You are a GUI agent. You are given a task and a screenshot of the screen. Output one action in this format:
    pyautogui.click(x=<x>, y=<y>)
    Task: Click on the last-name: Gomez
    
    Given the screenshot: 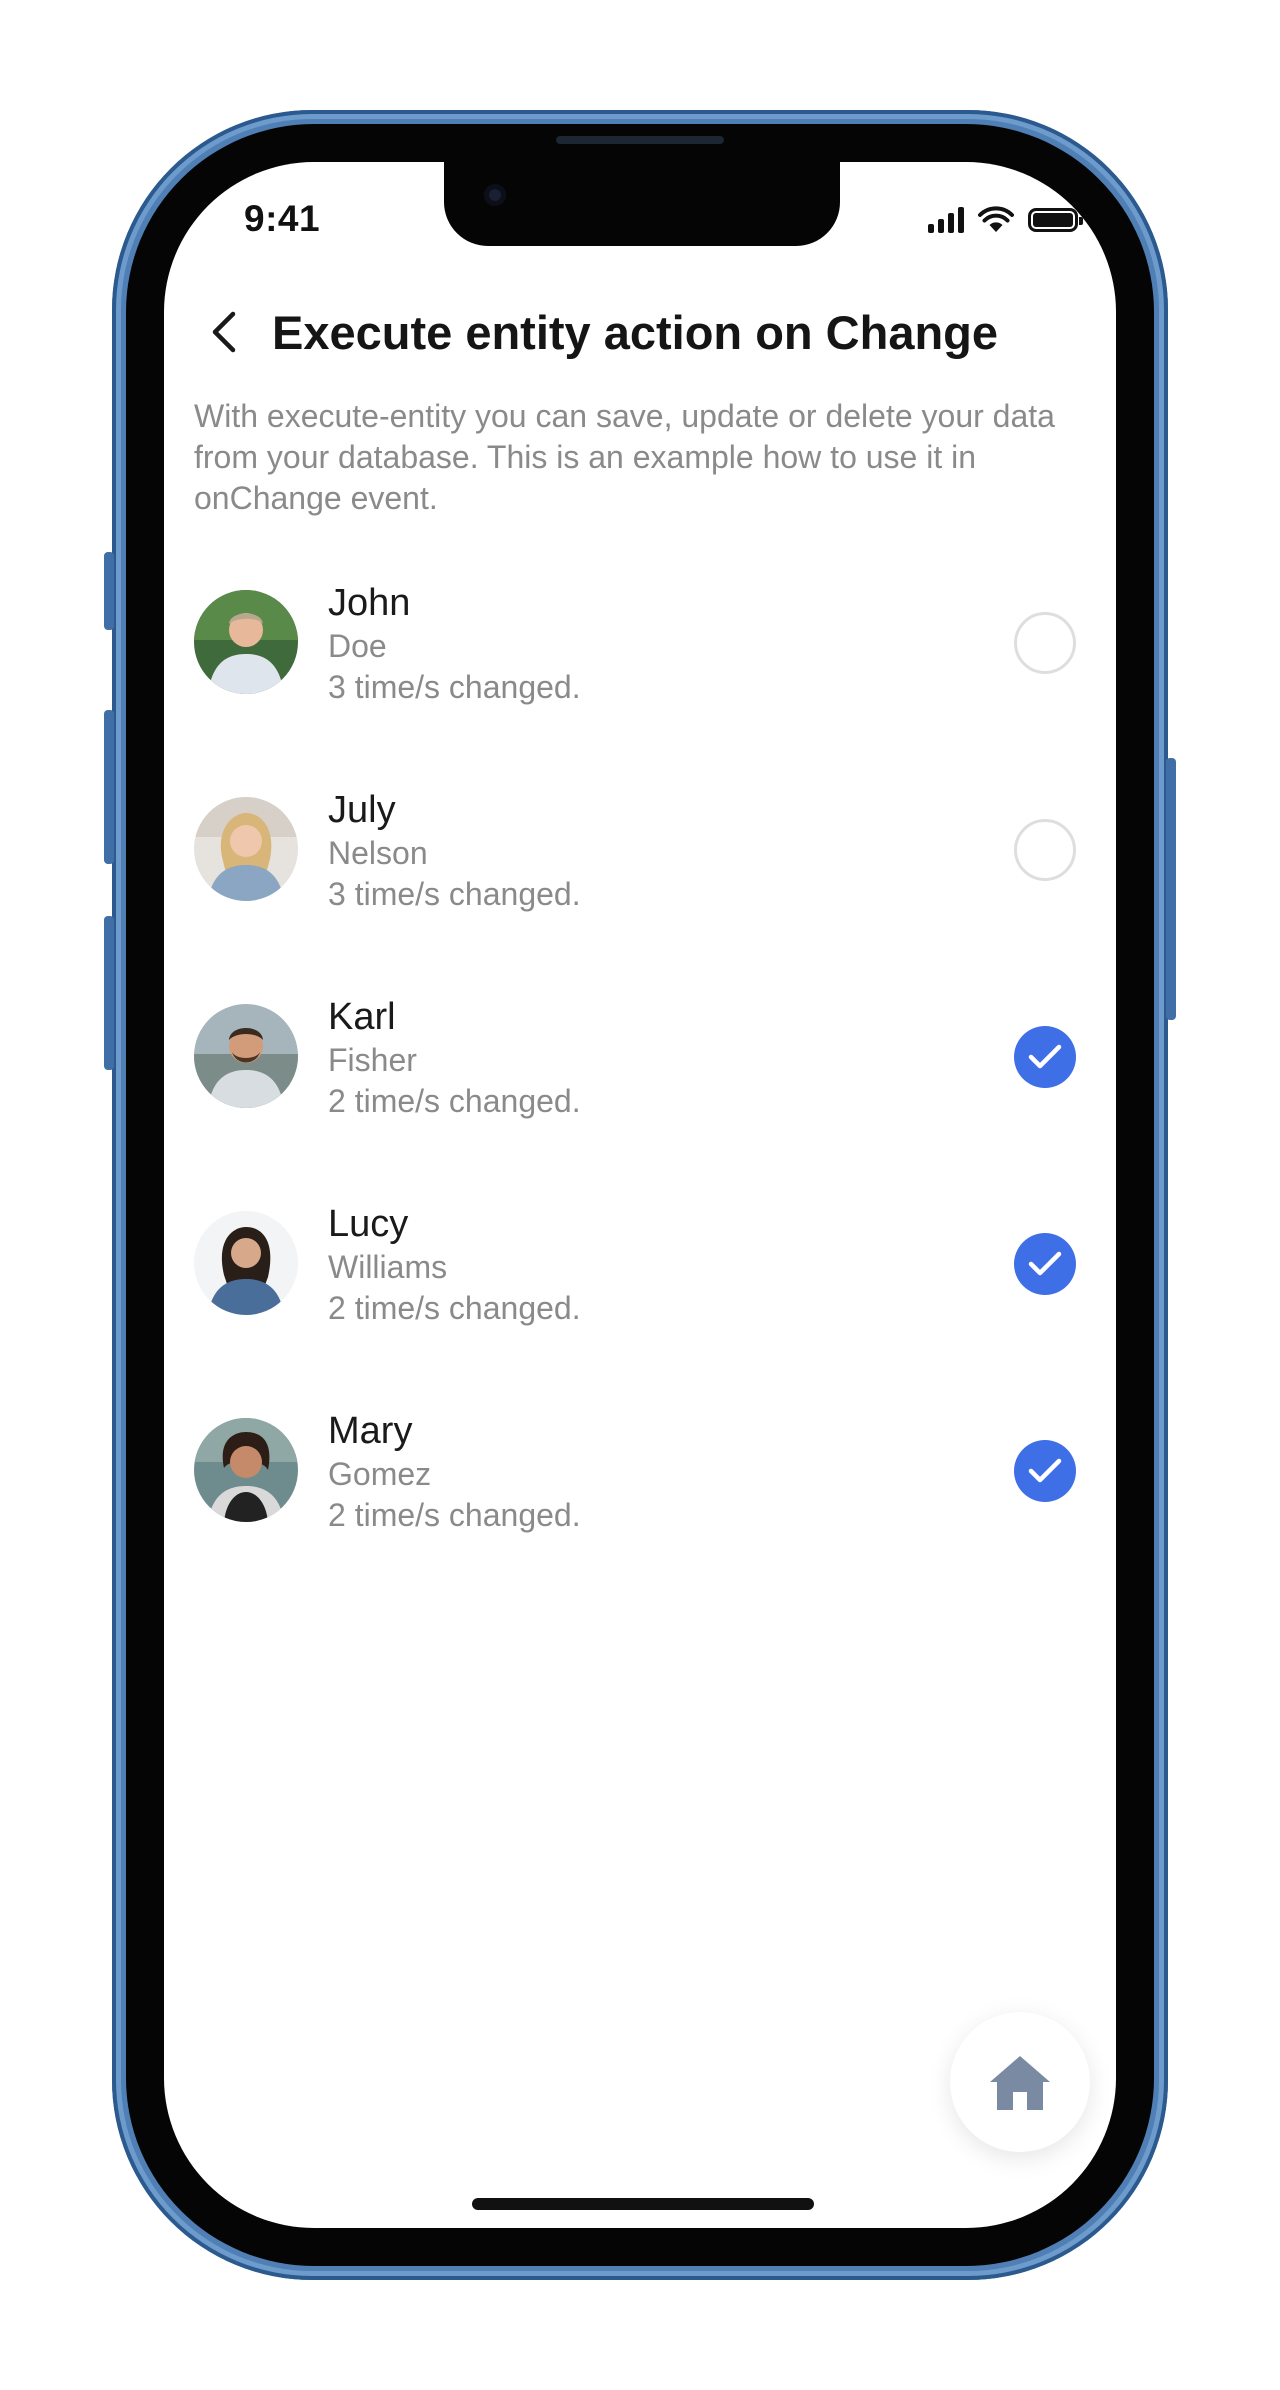 What is the action you would take?
    pyautogui.click(x=380, y=1474)
    